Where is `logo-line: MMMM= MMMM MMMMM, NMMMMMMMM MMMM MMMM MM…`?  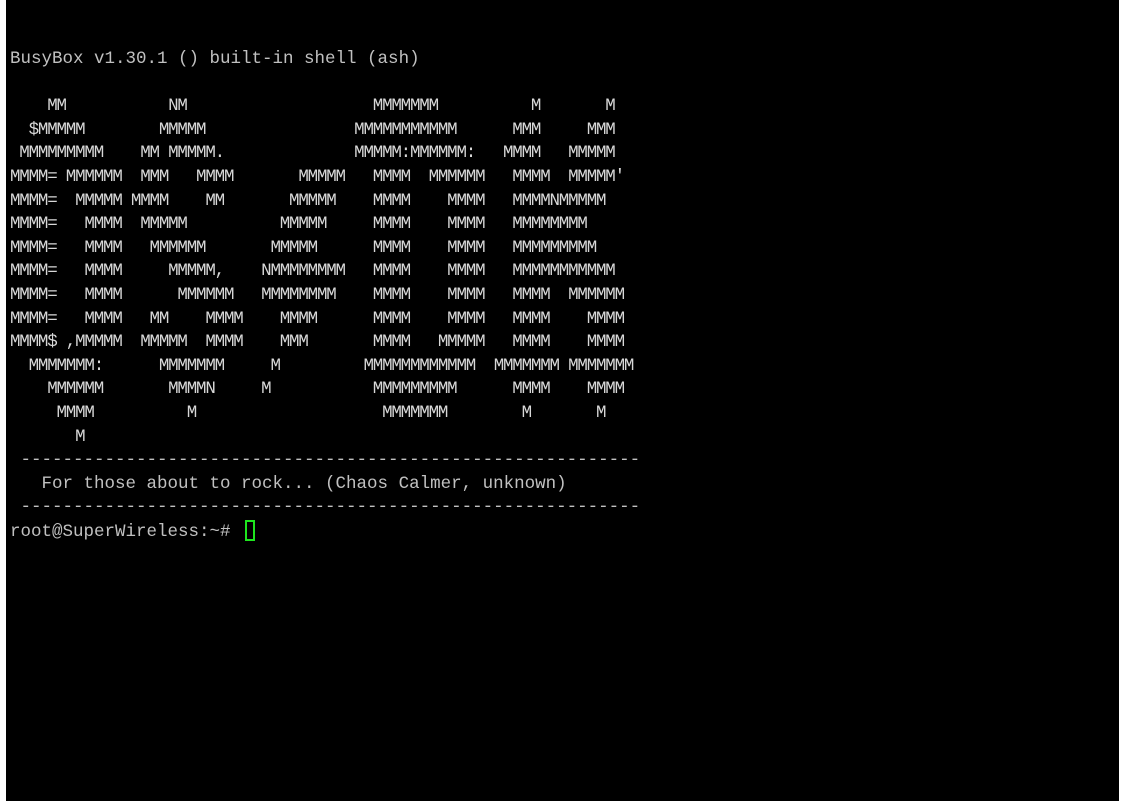 logo-line: MMMM= MMMM MMMMM, NMMMMMMMM MMMM MMMM MM… is located at coordinates (313, 271).